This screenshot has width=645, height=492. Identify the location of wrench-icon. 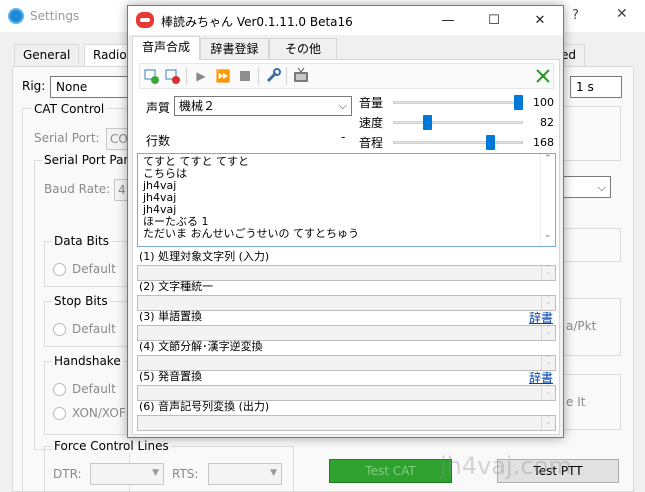
(273, 76).